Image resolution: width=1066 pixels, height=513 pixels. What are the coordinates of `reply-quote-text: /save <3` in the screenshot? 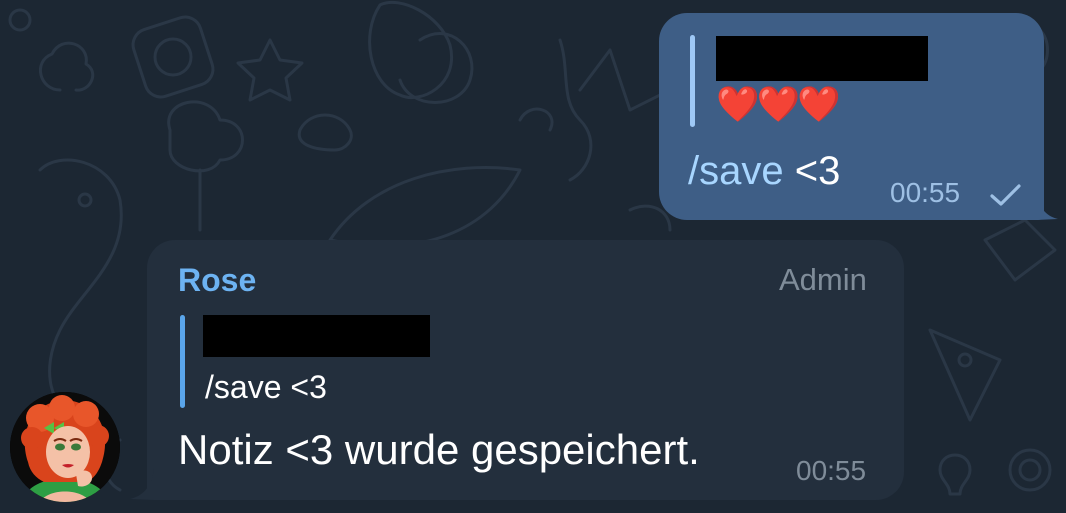 It's located at (266, 387).